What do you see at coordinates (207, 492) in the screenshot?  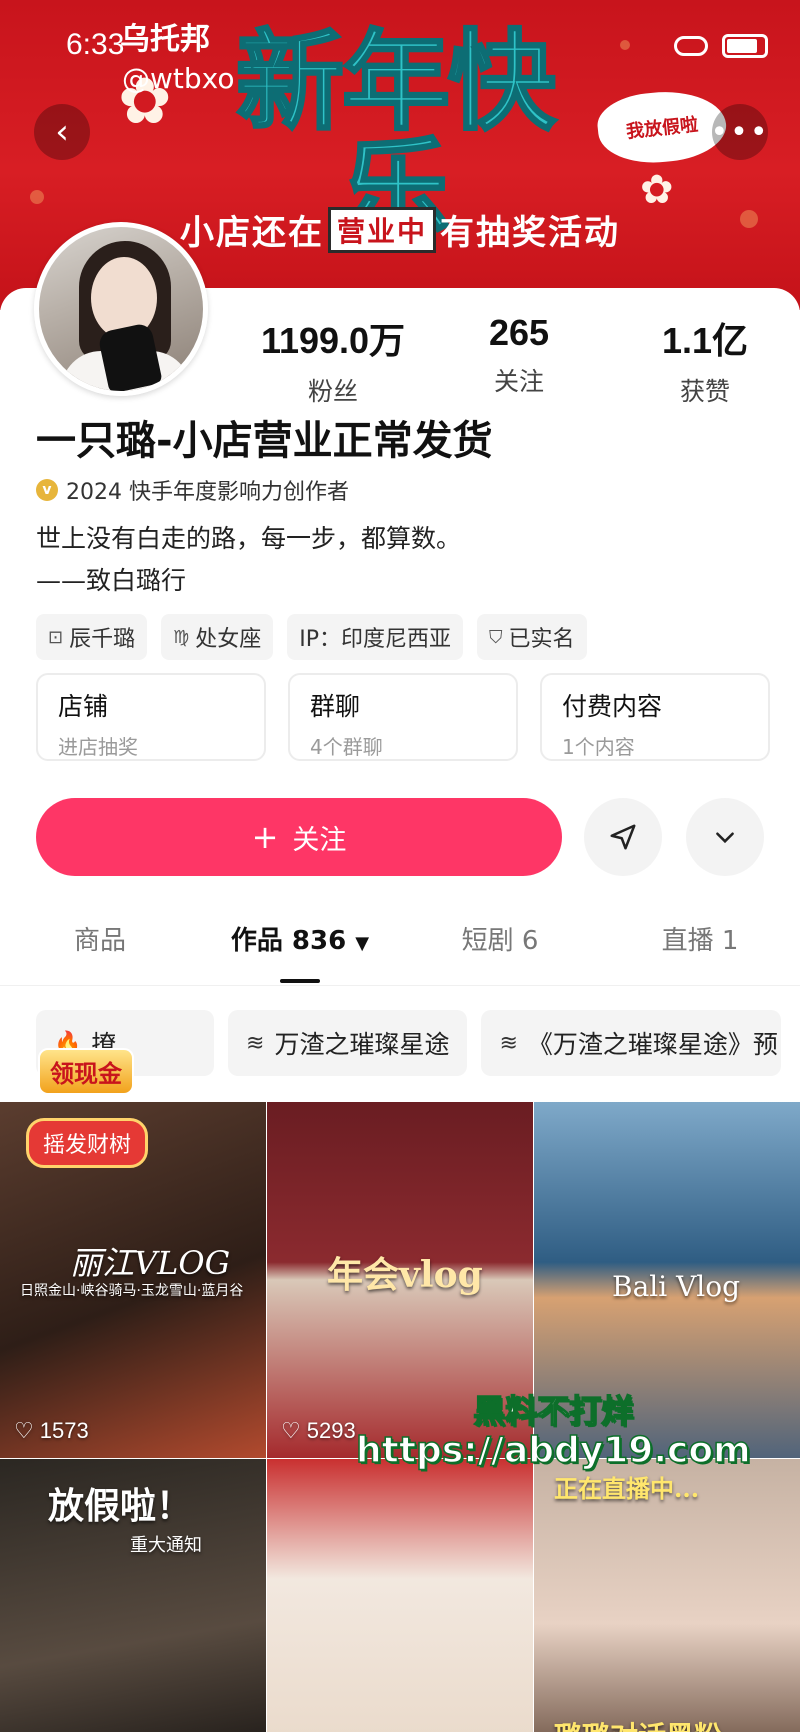 I see `certification-label: 2024 快手年度影响力创作者` at bounding box center [207, 492].